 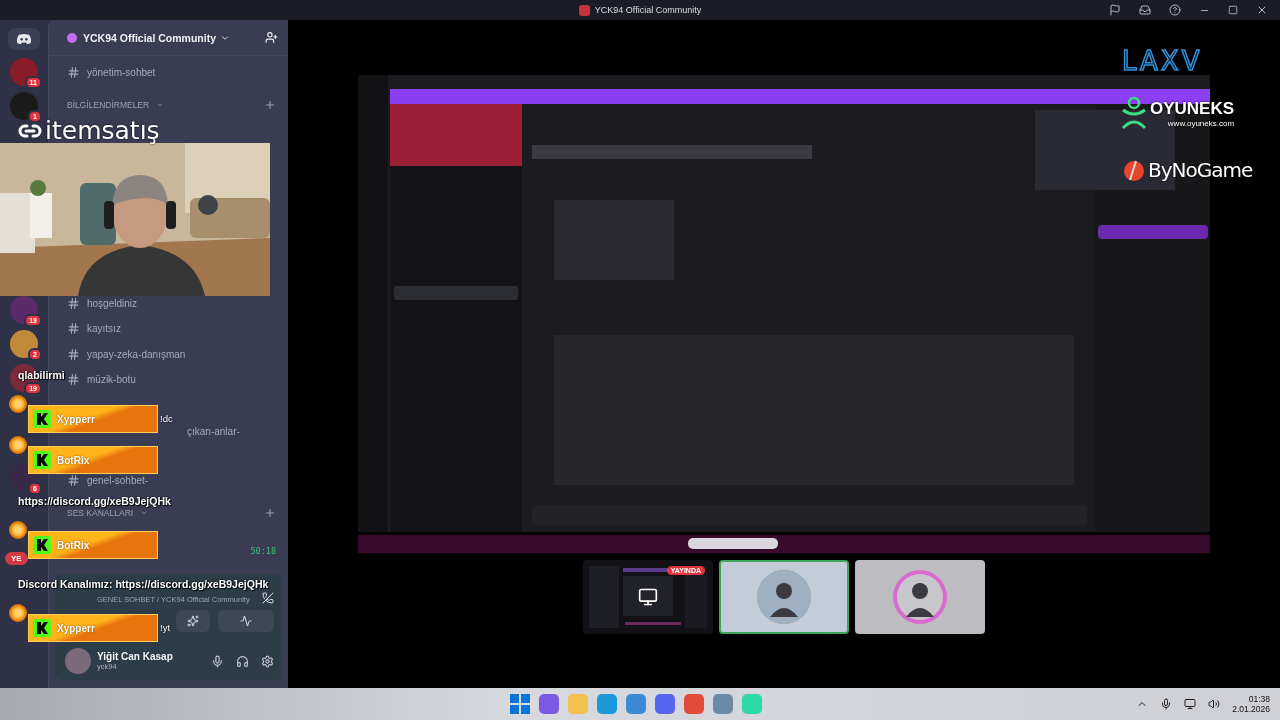 What do you see at coordinates (267, 661) in the screenshot?
I see `settings-icon` at bounding box center [267, 661].